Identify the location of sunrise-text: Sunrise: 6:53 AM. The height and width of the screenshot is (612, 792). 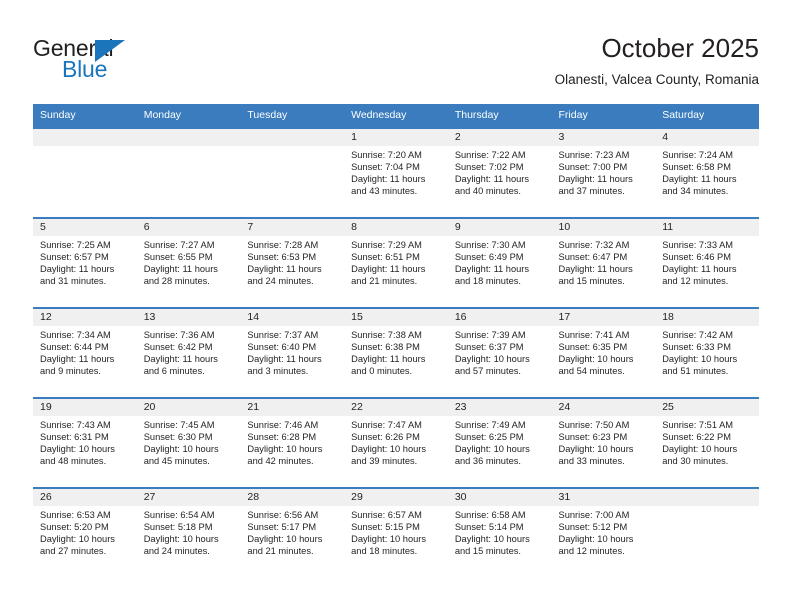
(75, 515).